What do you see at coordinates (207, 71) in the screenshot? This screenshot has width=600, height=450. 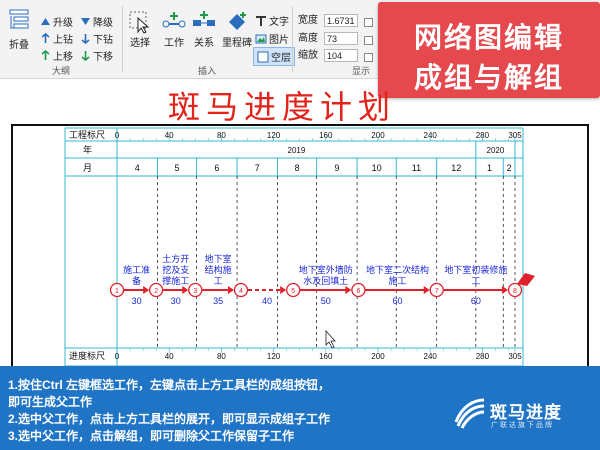 I see `insert-group-label: 插入` at bounding box center [207, 71].